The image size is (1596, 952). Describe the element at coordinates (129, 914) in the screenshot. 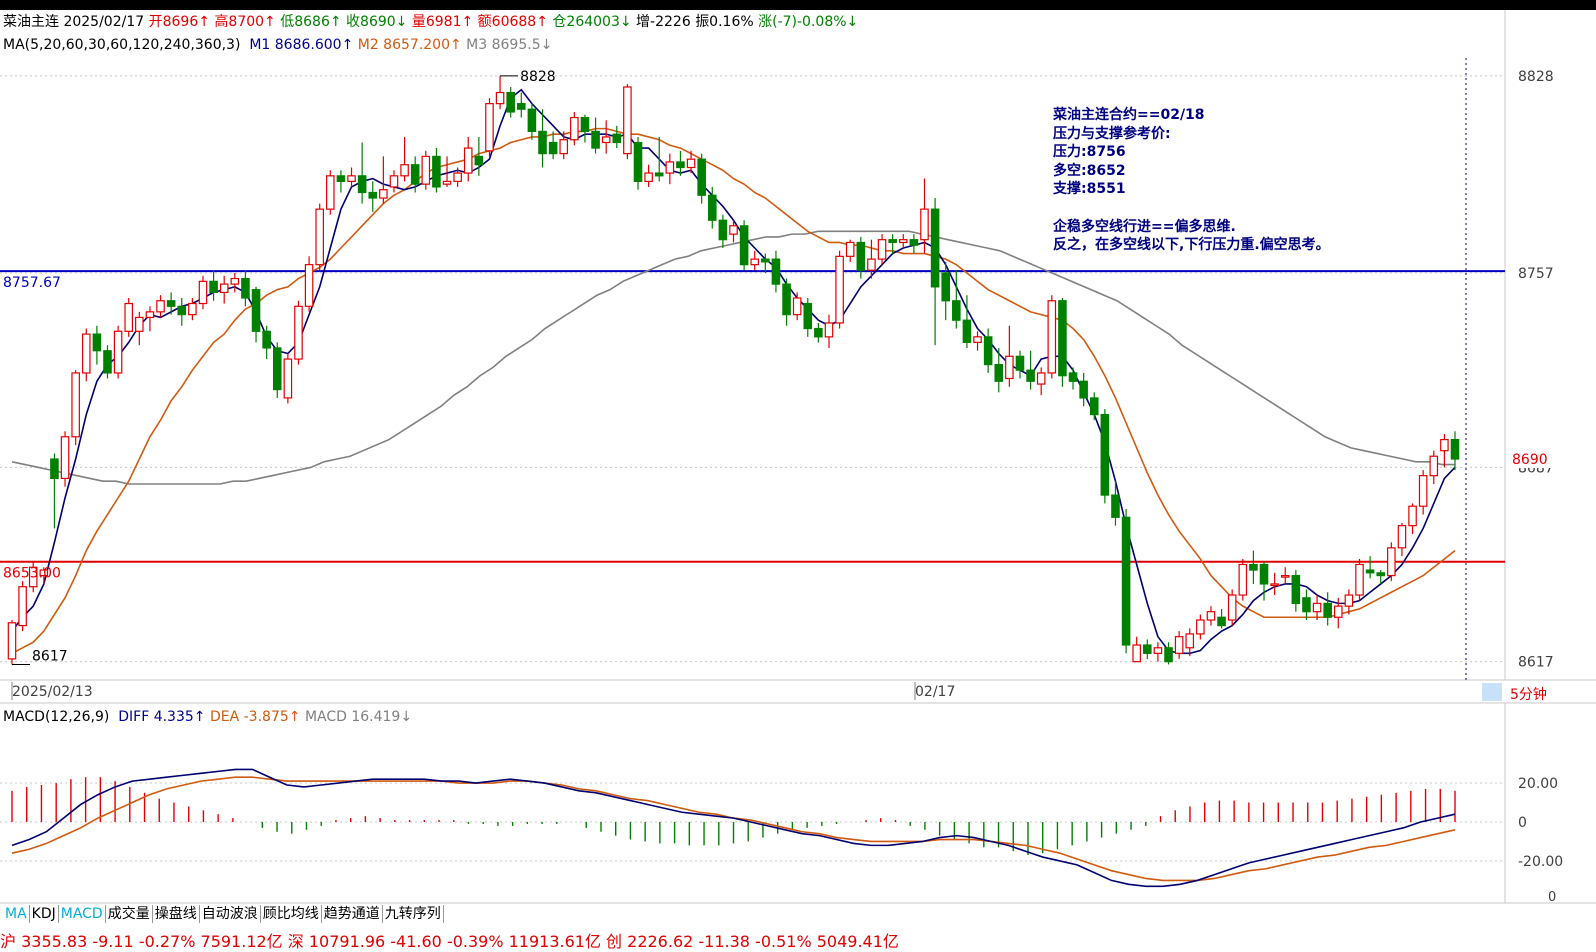

I see `indicator-tab: 成交量` at that location.